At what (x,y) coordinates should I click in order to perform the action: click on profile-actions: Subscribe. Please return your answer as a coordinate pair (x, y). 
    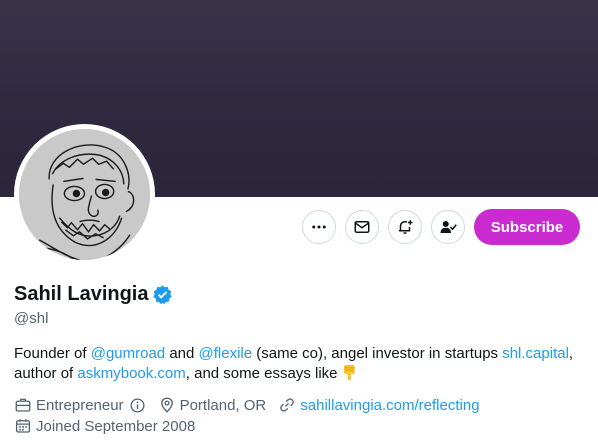
    Looking at the image, I should click on (441, 227).